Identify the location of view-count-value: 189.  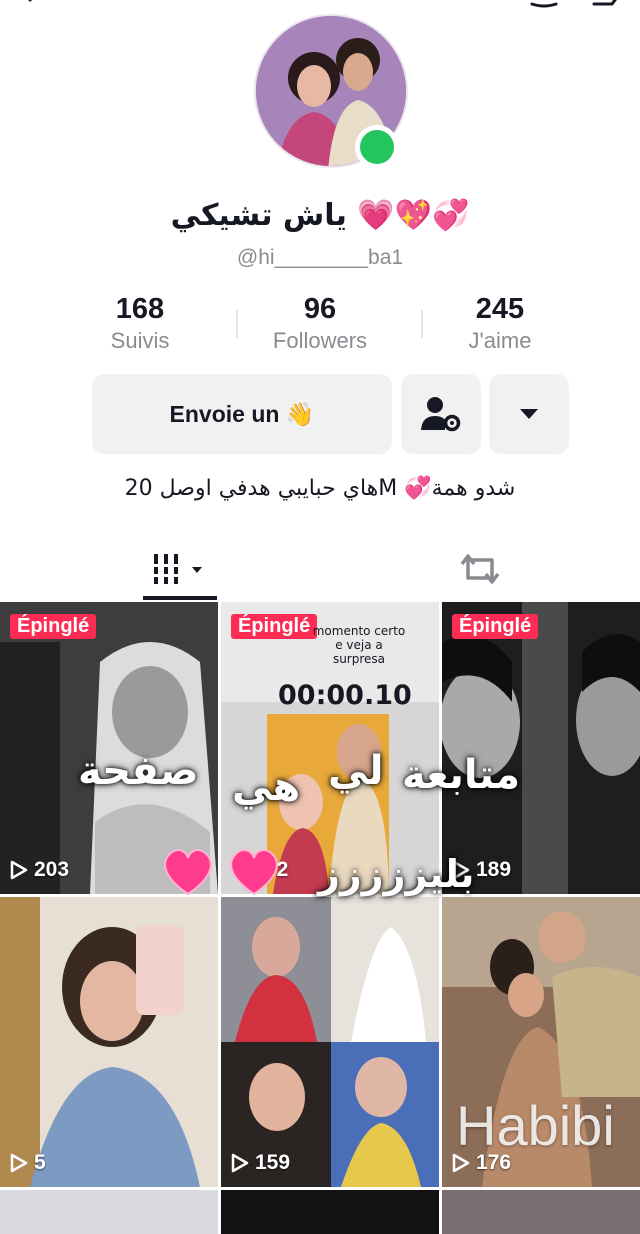
(494, 869).